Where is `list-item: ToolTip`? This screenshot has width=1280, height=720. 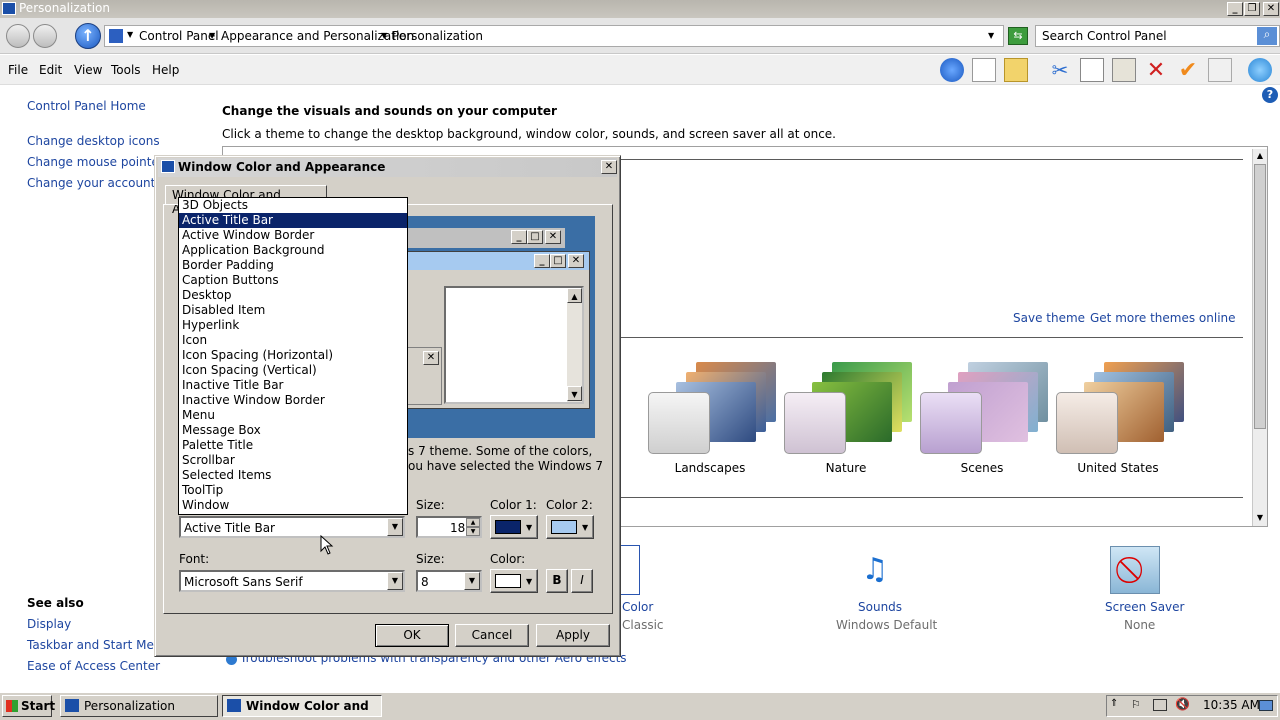
list-item: ToolTip is located at coordinates (293, 490).